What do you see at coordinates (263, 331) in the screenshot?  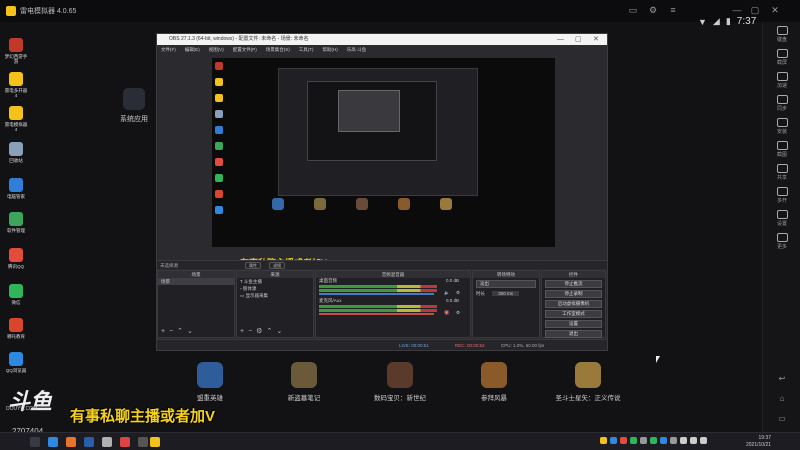 I see `source-controls: +−⚙⌃⌄` at bounding box center [263, 331].